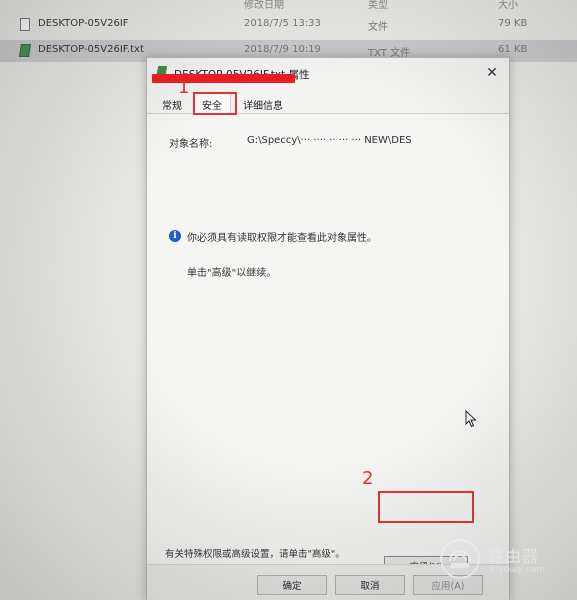  What do you see at coordinates (223, 78) in the screenshot?
I see `redaction-bar` at bounding box center [223, 78].